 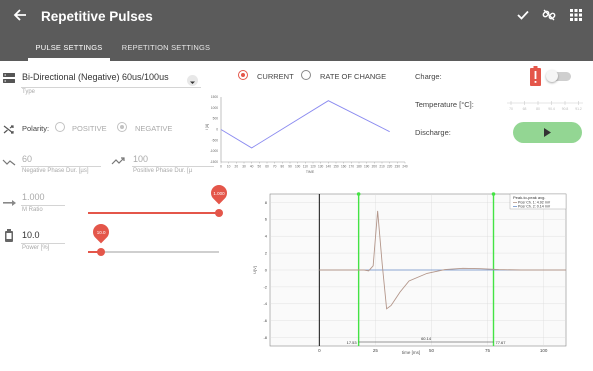 I want to click on waveform-xlabel: TIME, so click(x=310, y=172).